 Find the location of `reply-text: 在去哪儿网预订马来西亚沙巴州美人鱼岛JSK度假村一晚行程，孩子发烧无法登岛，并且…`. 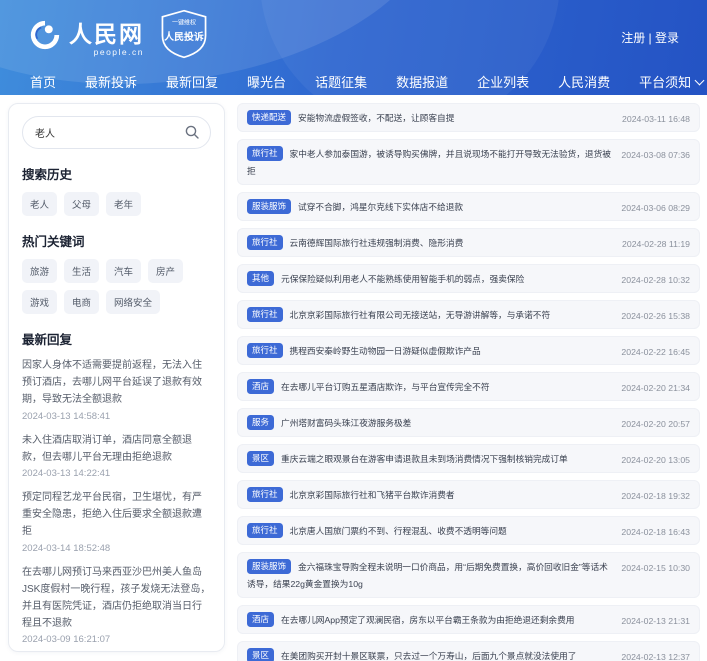

reply-text: 在去哪儿网预订马来西亚沙巴州美人鱼岛JSK度假村一晚行程，孩子发烧无法登岛，并且… is located at coordinates (116, 598).